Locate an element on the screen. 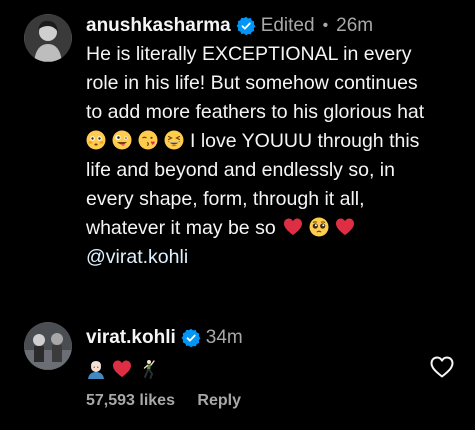 This screenshot has width=475, height=430. comment-text-line: He is literally EXCEPTIONAL in every is located at coordinates (249, 54).